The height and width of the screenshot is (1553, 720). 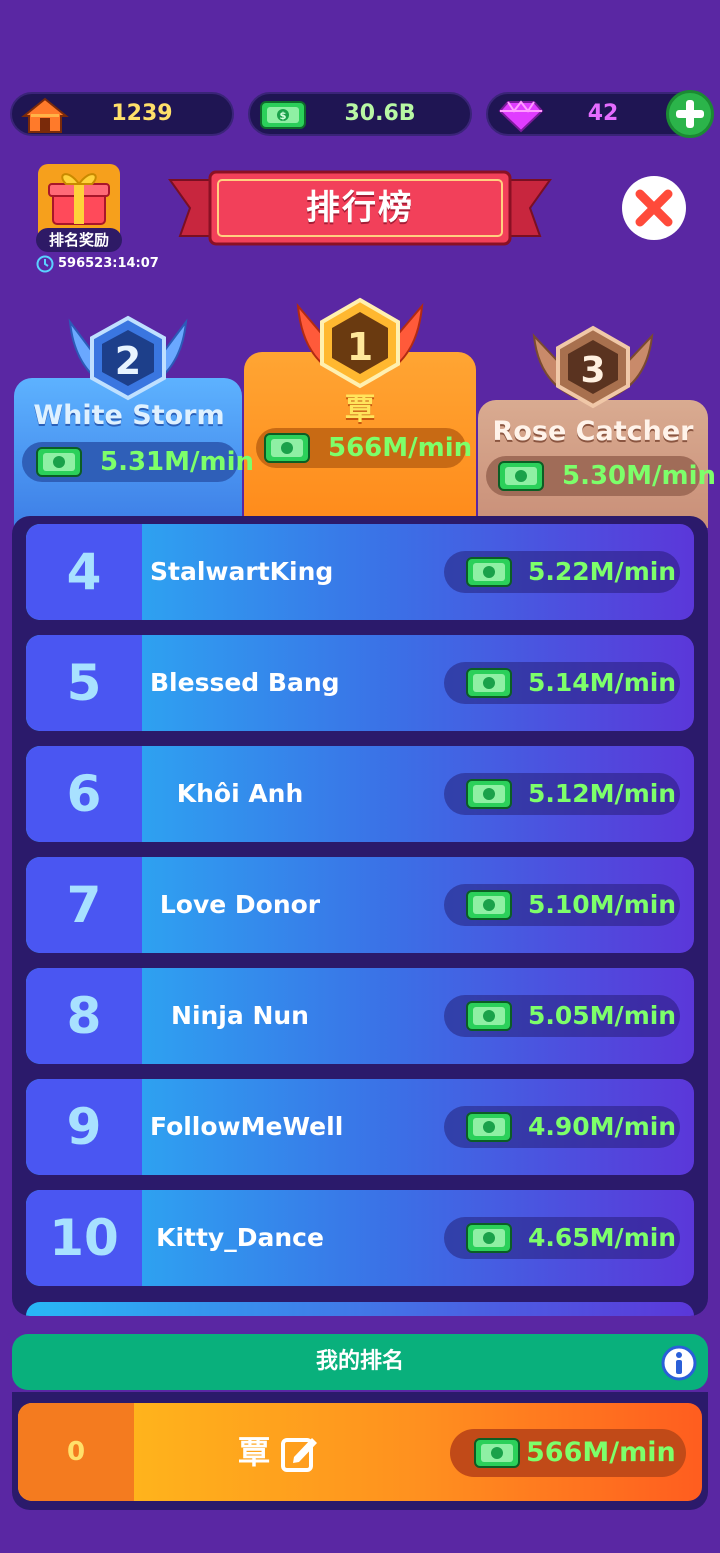 I want to click on list-item-name: StalwartKing, so click(x=242, y=571).